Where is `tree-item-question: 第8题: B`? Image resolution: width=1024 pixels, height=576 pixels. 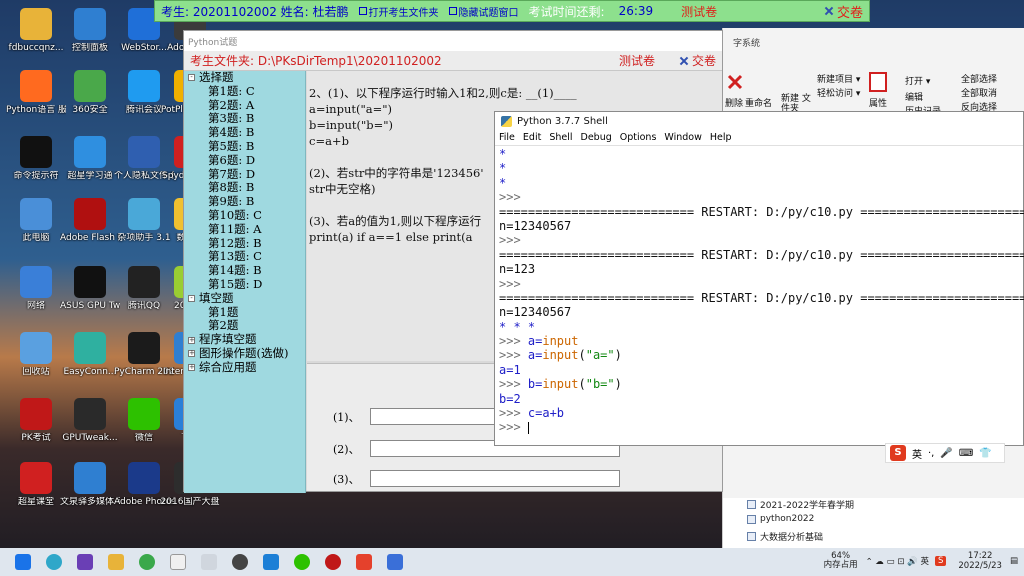 tree-item-question: 第8题: B is located at coordinates (244, 188).